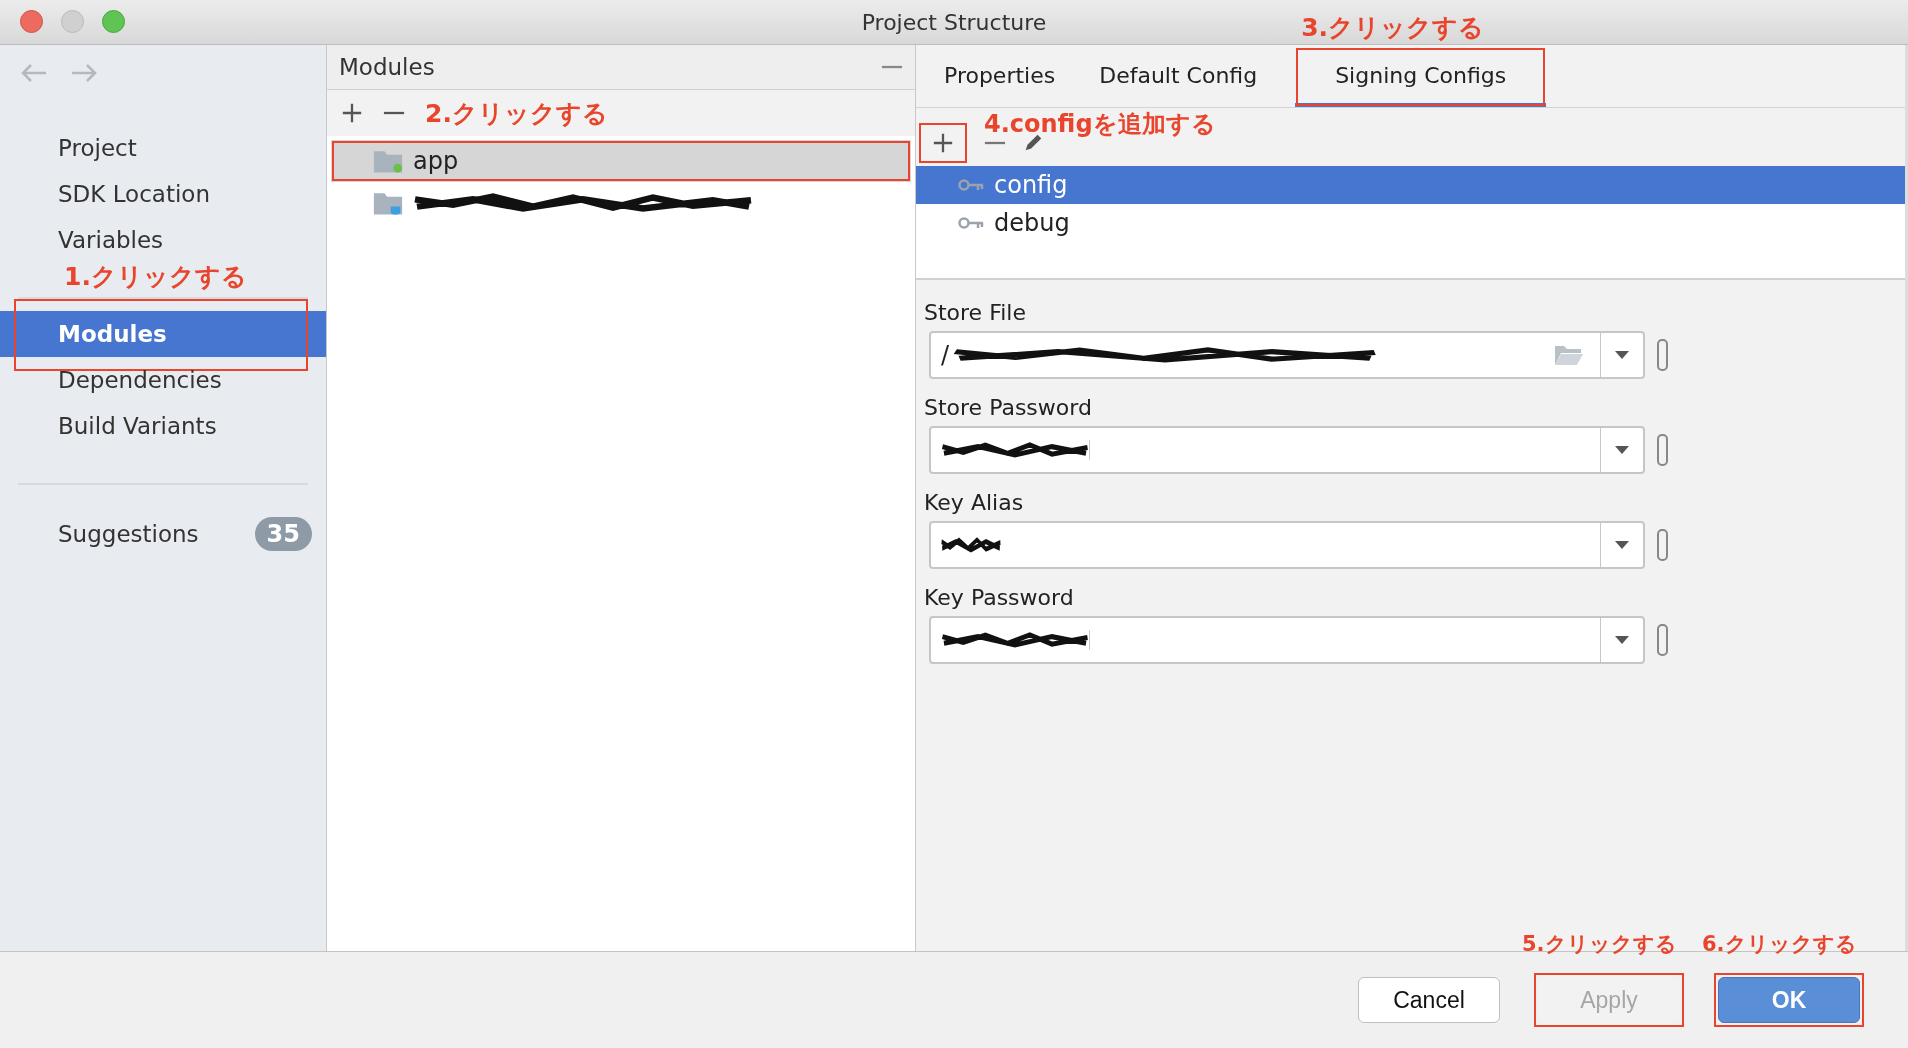  I want to click on annotation-text: 3.クリックする, so click(1393, 28).